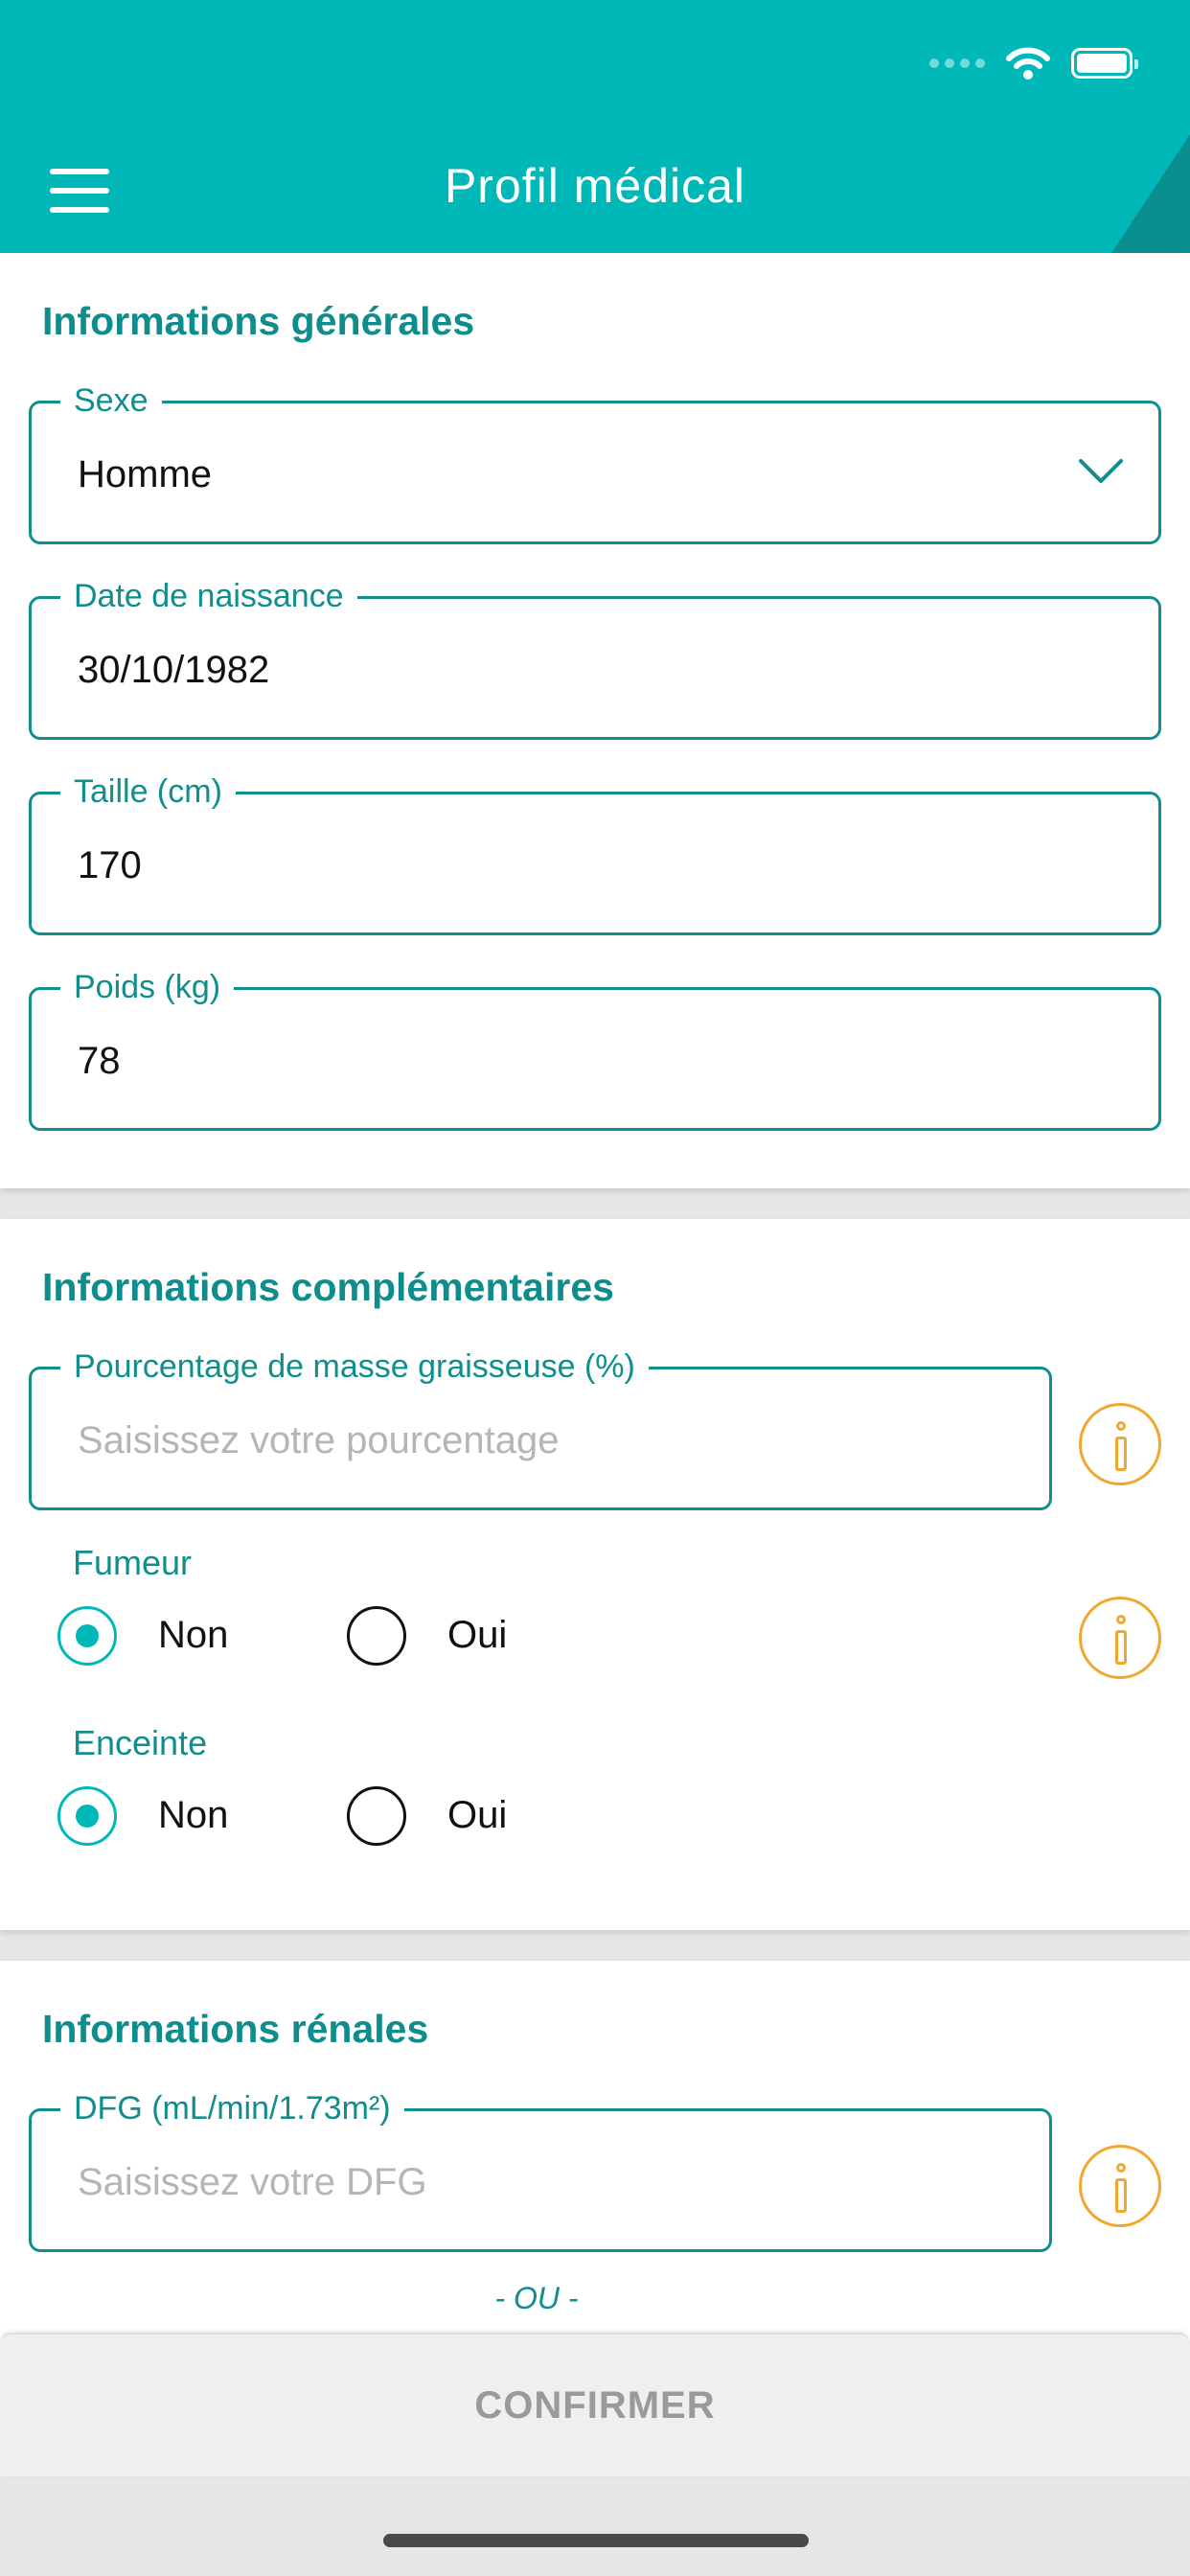 Image resolution: width=1190 pixels, height=2576 pixels. What do you see at coordinates (146, 474) in the screenshot?
I see `sexe-value: Homme` at bounding box center [146, 474].